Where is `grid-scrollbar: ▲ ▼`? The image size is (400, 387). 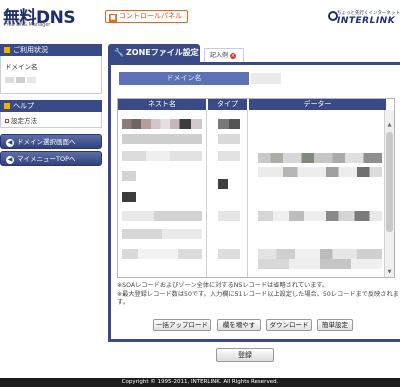 grid-scrollbar: ▲ ▼ is located at coordinates (389, 193).